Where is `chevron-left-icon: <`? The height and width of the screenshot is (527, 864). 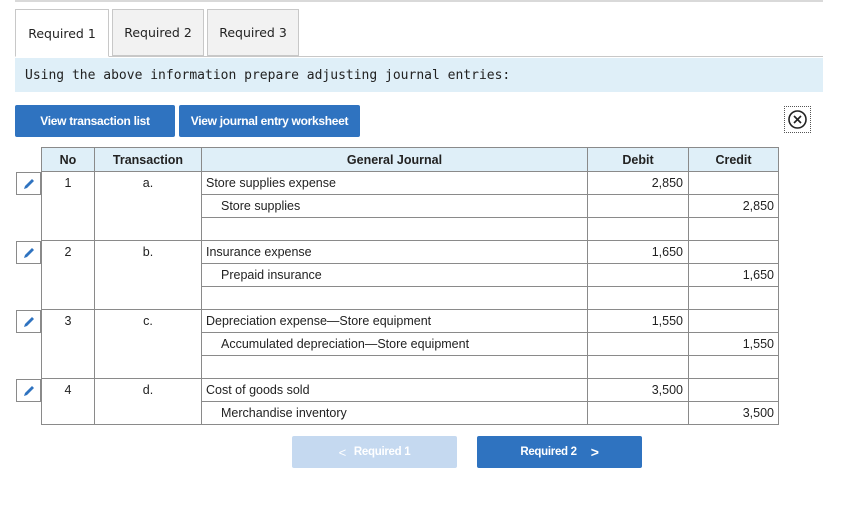
chevron-left-icon: < is located at coordinates (342, 452).